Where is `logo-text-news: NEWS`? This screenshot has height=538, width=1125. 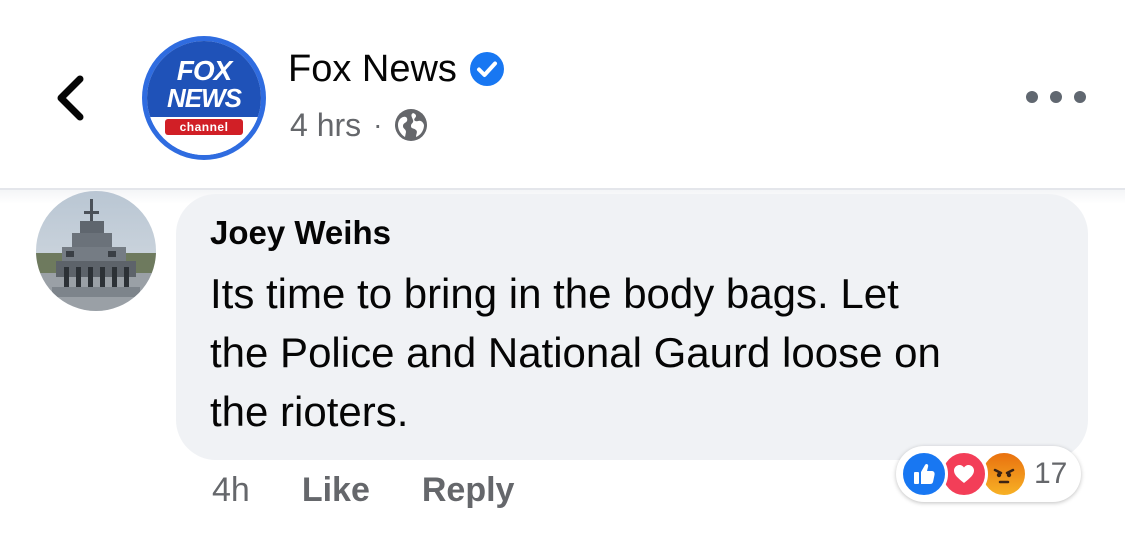
logo-text-news: NEWS is located at coordinates (204, 98).